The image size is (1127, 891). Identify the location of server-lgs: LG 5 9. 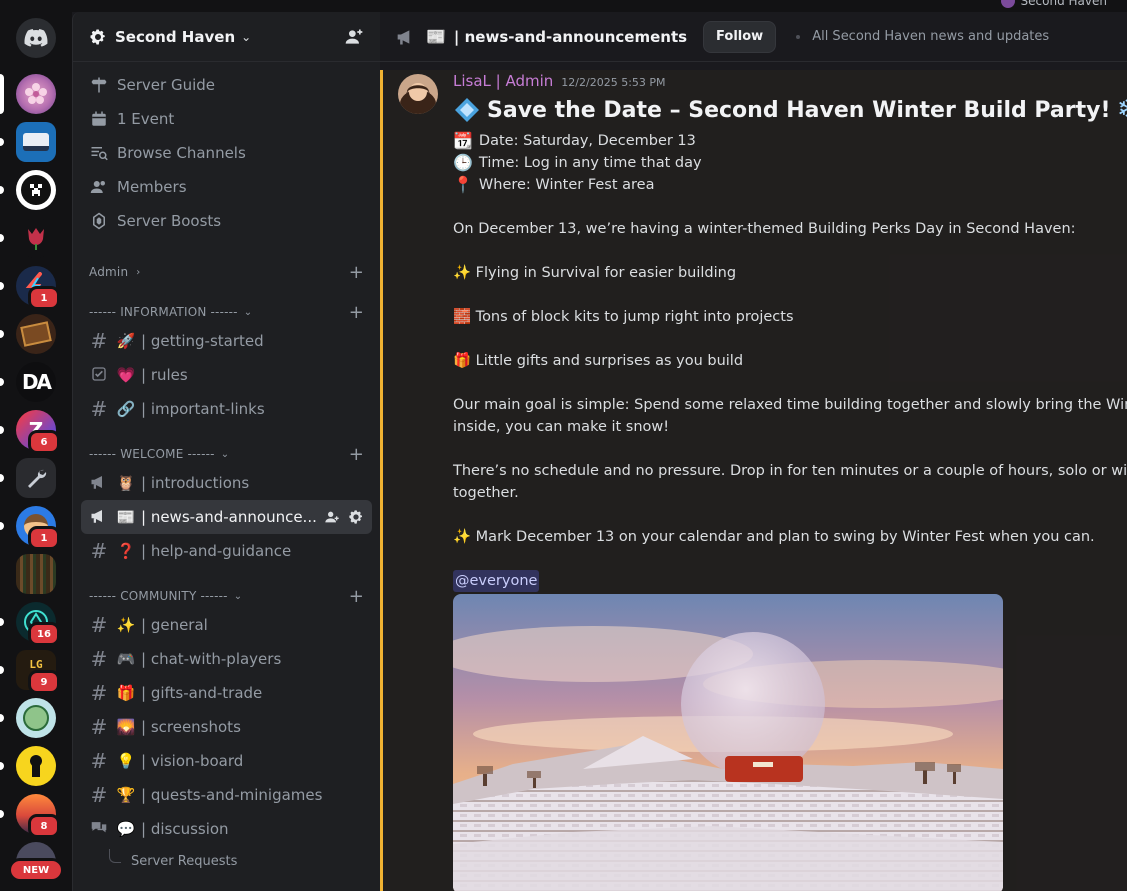
(38, 672).